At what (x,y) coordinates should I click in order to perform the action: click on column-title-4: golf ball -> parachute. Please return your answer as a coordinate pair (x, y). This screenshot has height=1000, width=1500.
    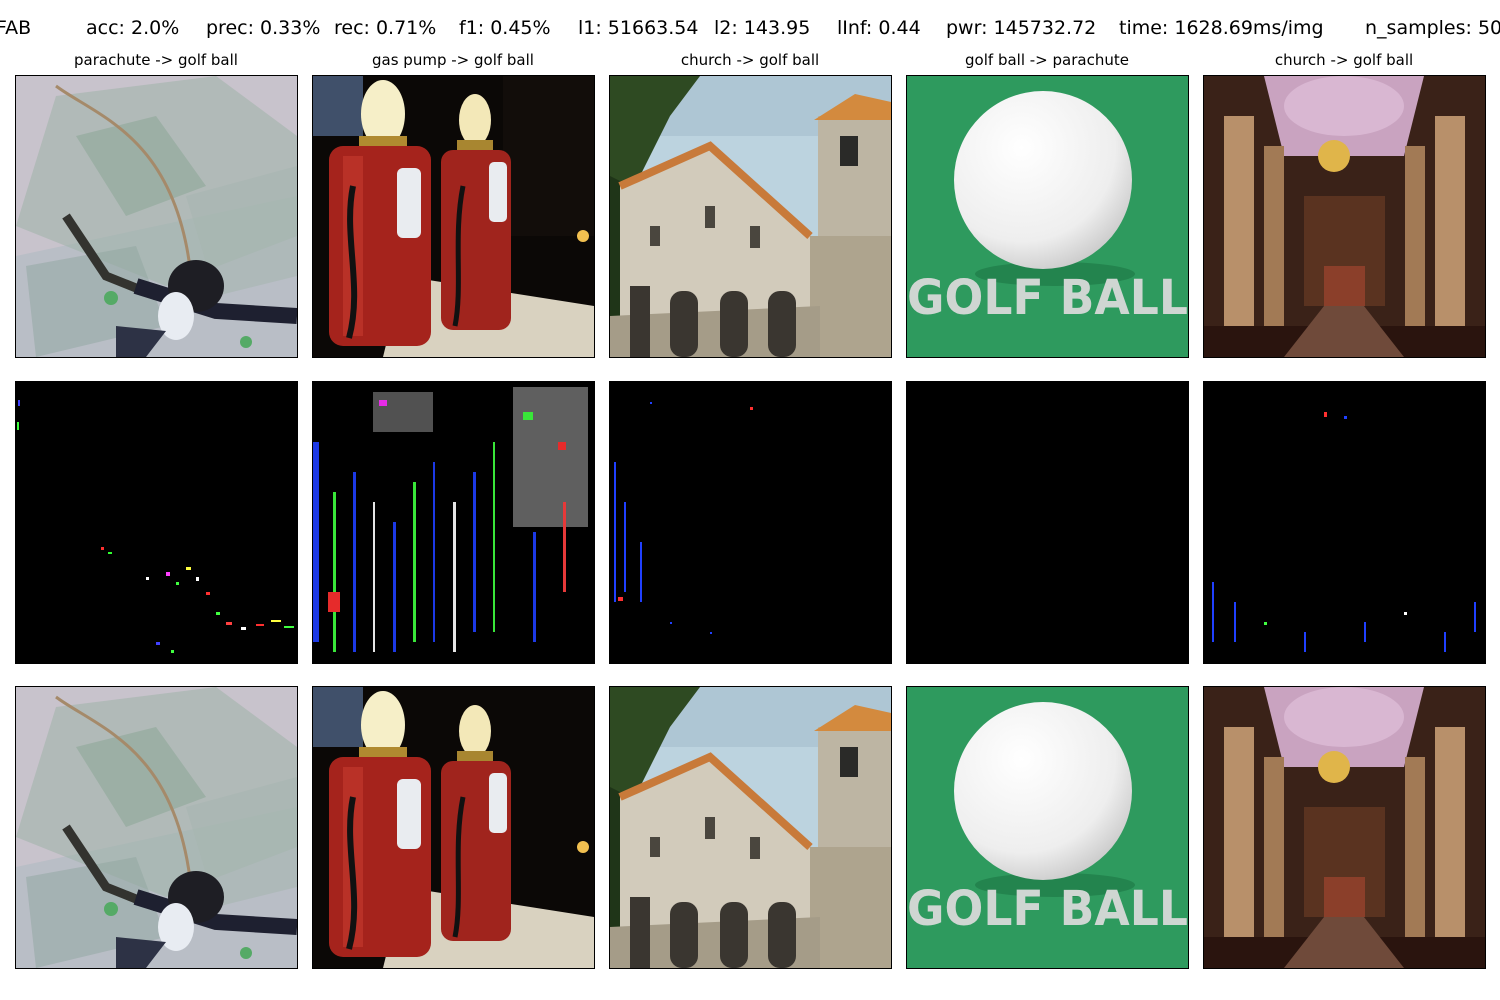
    Looking at the image, I should click on (1047, 60).